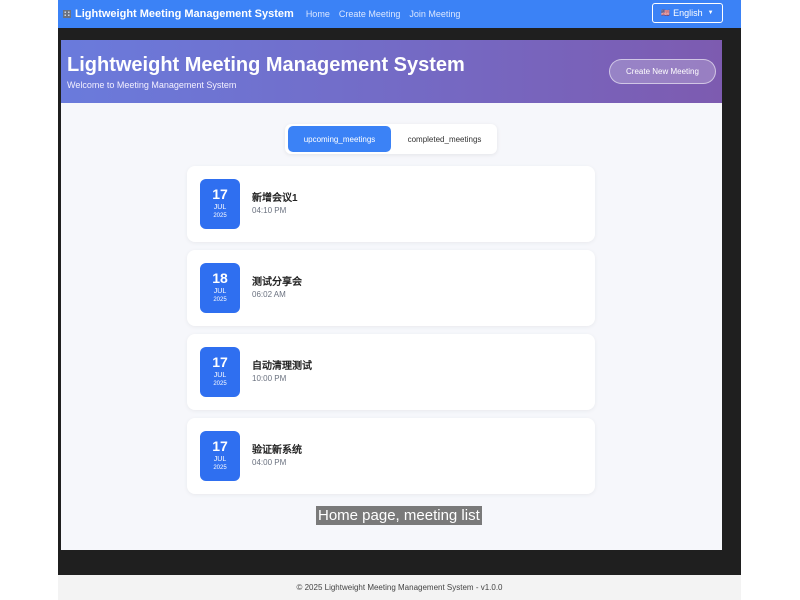 The width and height of the screenshot is (800, 600). I want to click on nav-create-meeting: Create Meeting, so click(370, 14).